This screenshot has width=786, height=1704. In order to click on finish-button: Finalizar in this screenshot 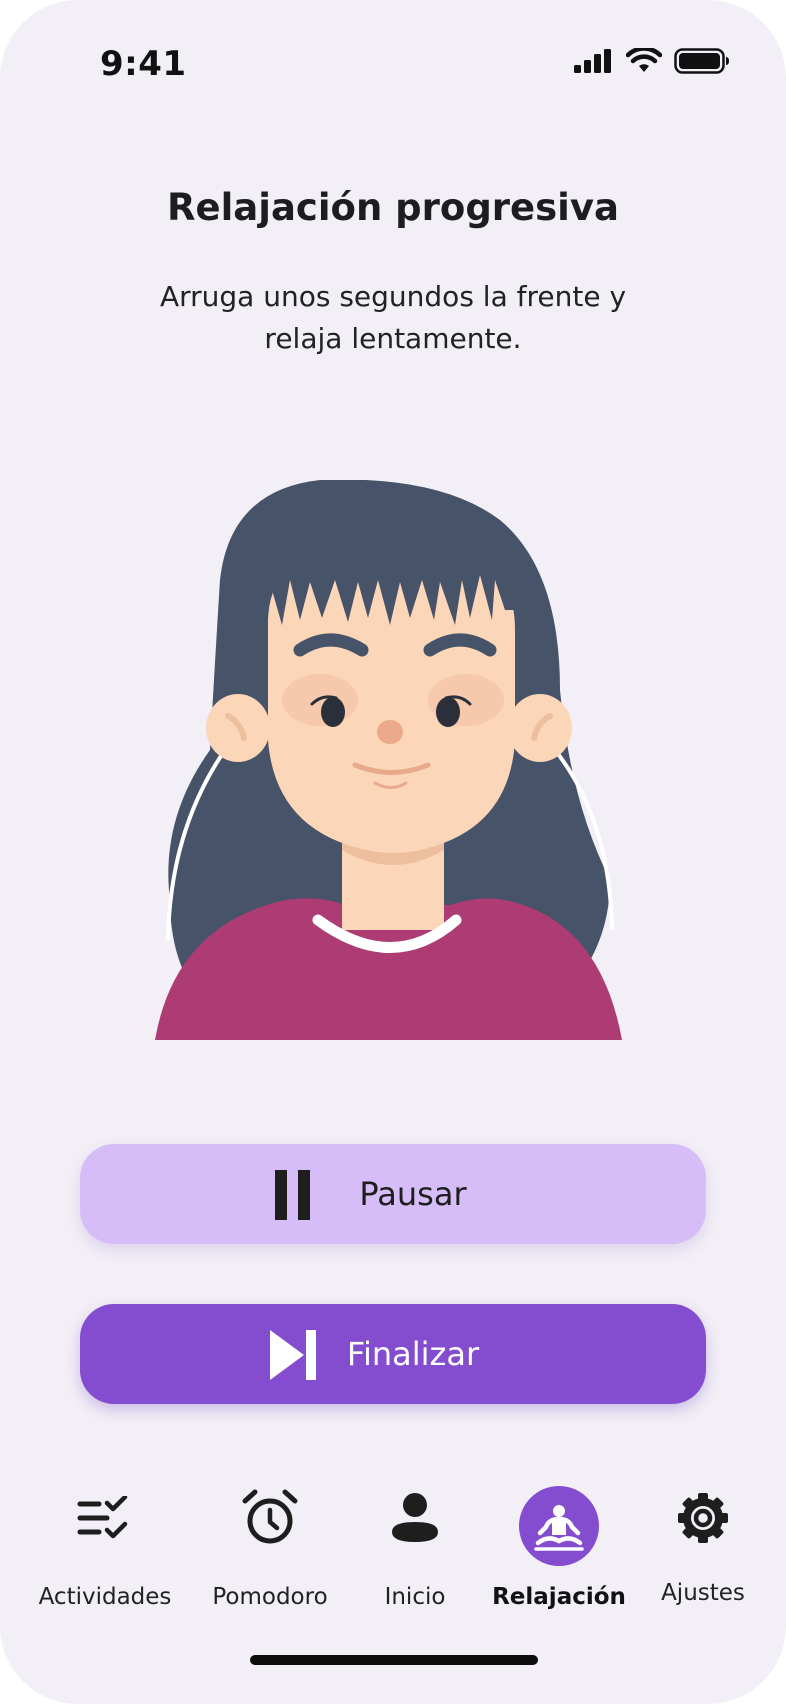, I will do `click(393, 1354)`.